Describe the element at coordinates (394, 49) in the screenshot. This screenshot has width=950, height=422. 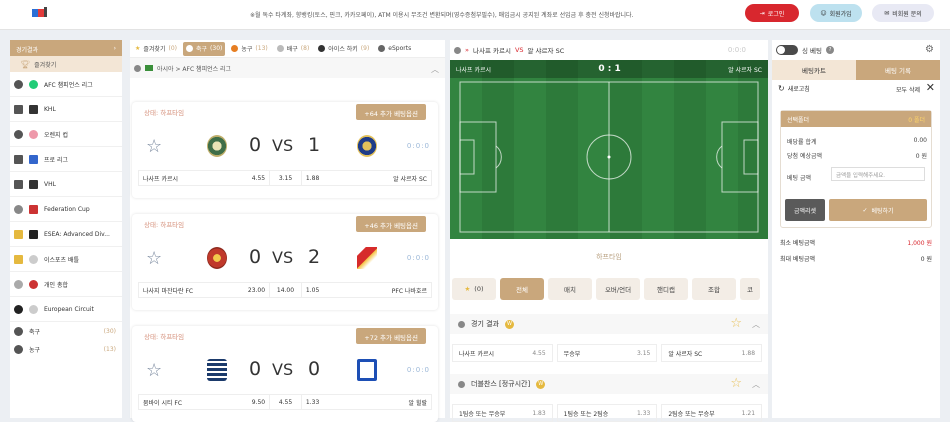
I see `tab-esports: eSports` at that location.